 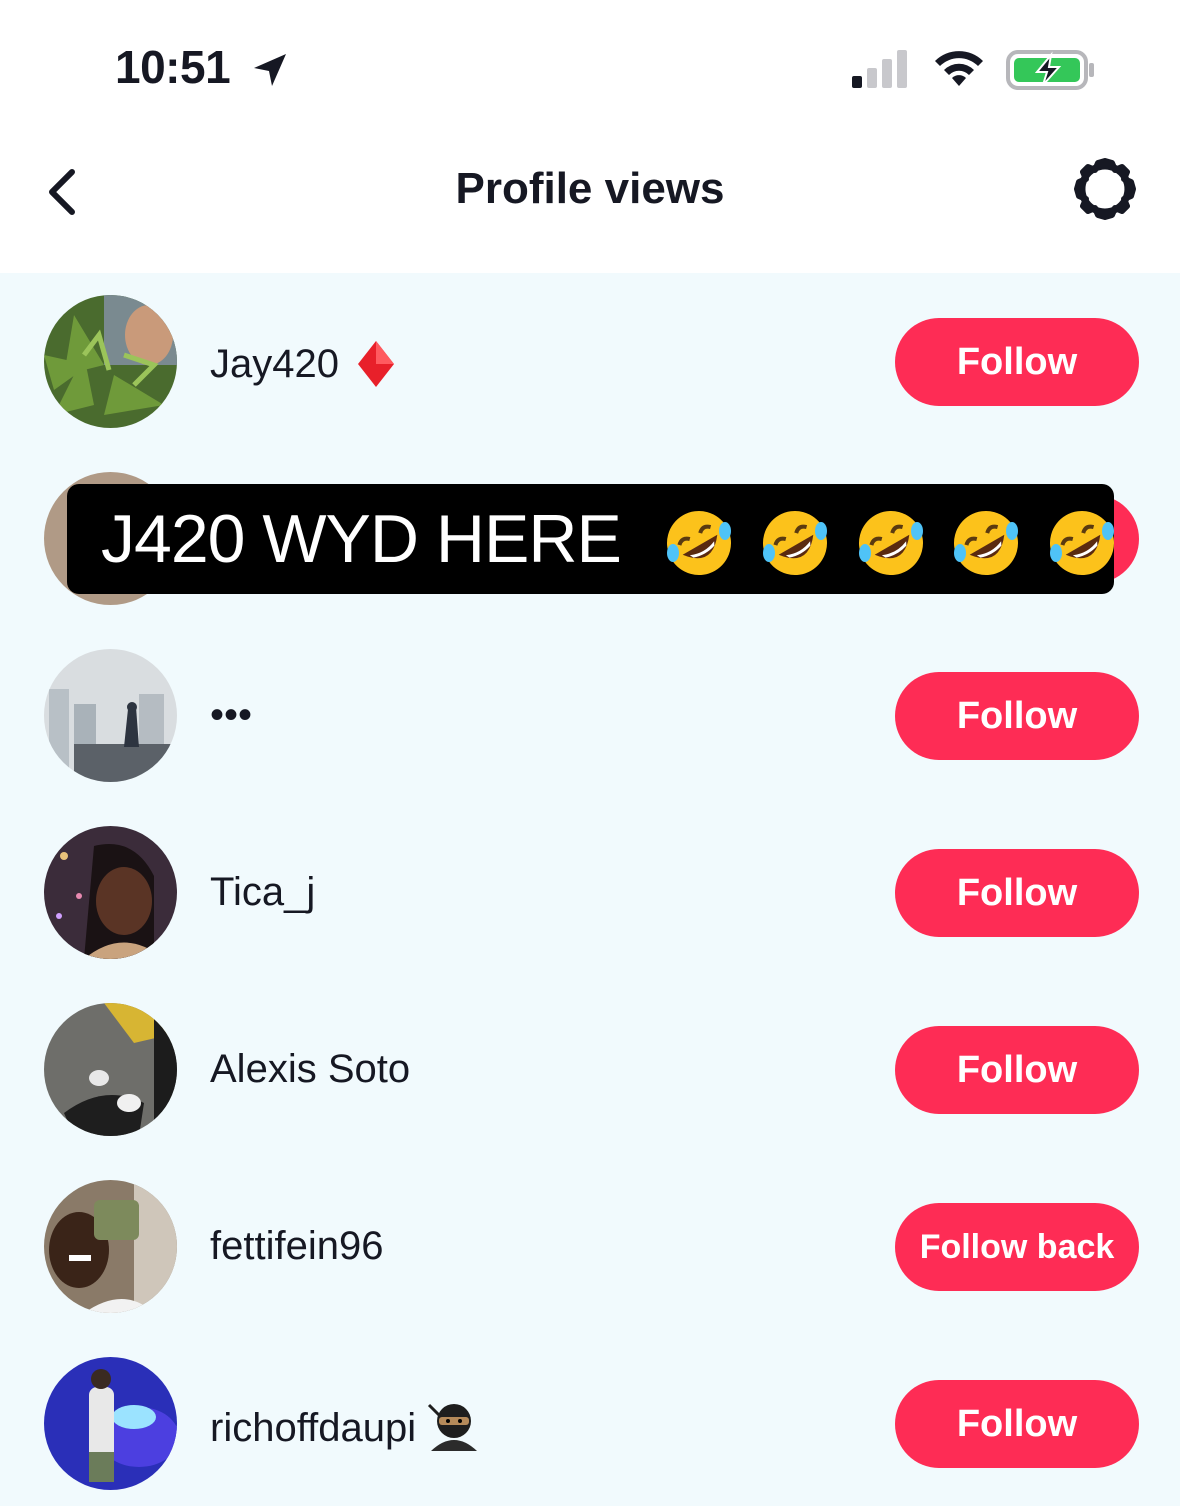 I want to click on list-item: Jay420 Follow, so click(x=590, y=361).